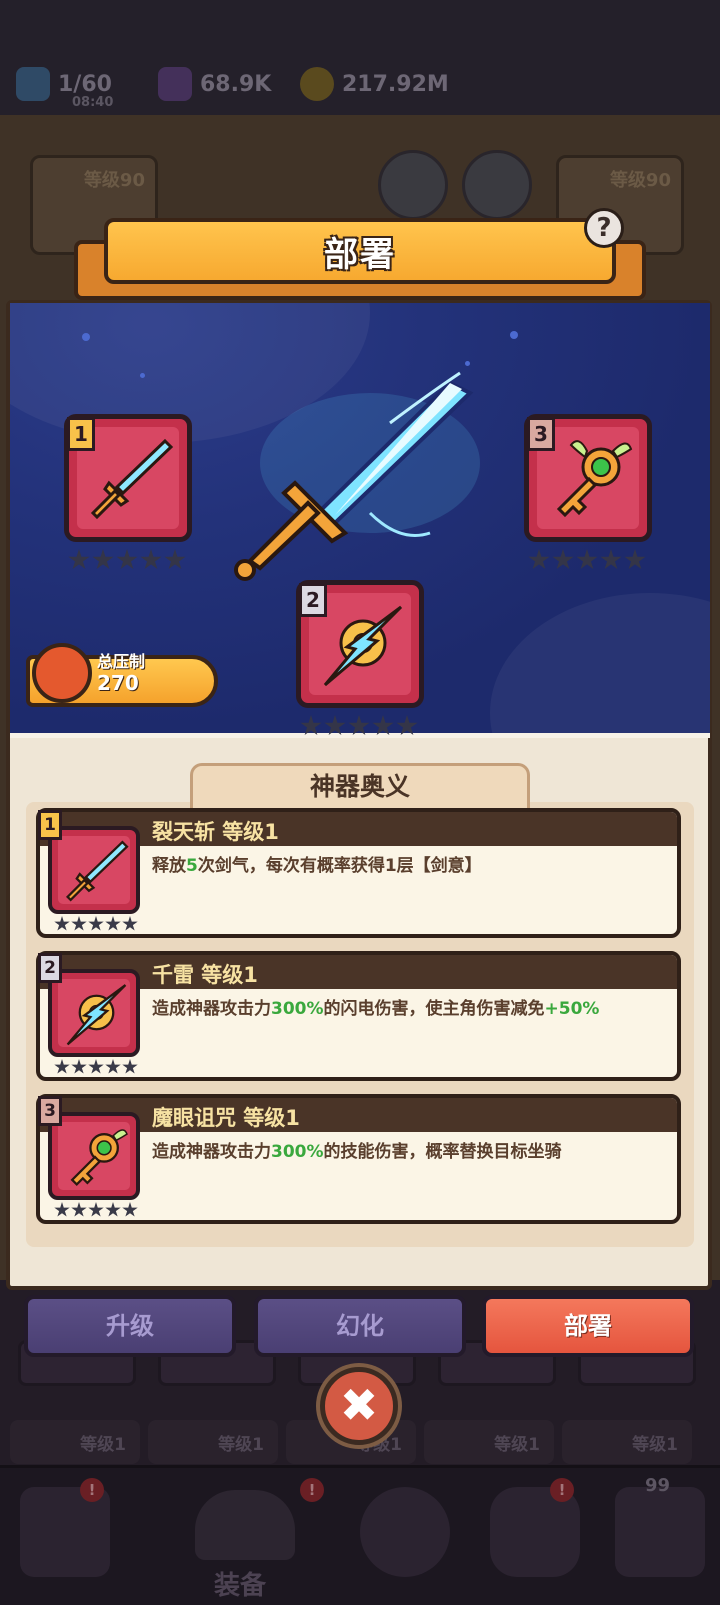 The width and height of the screenshot is (720, 1605). Describe the element at coordinates (312, 1490) in the screenshot. I see `nav-equipment-badge: !` at that location.